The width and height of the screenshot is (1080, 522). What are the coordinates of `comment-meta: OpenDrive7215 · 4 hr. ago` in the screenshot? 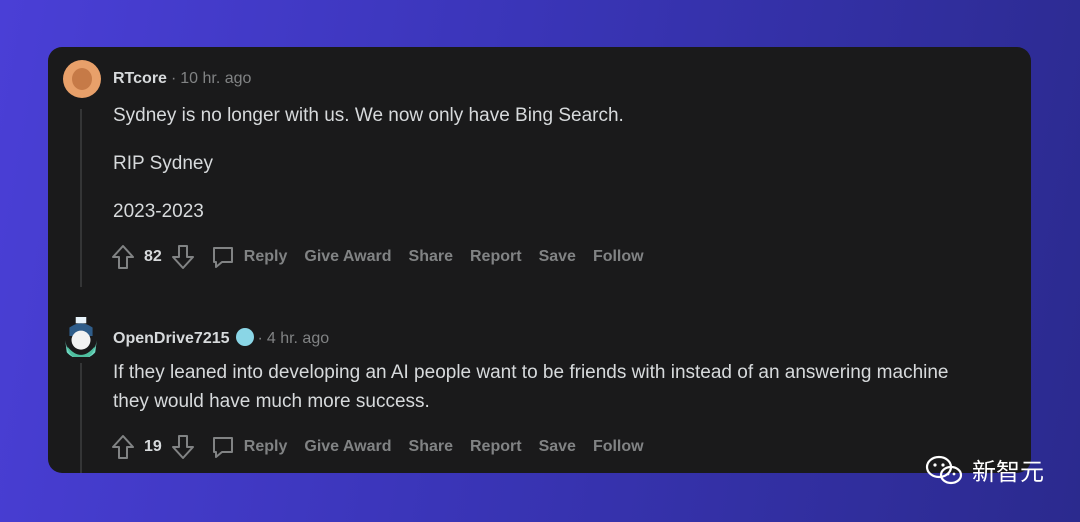 It's located at (221, 338).